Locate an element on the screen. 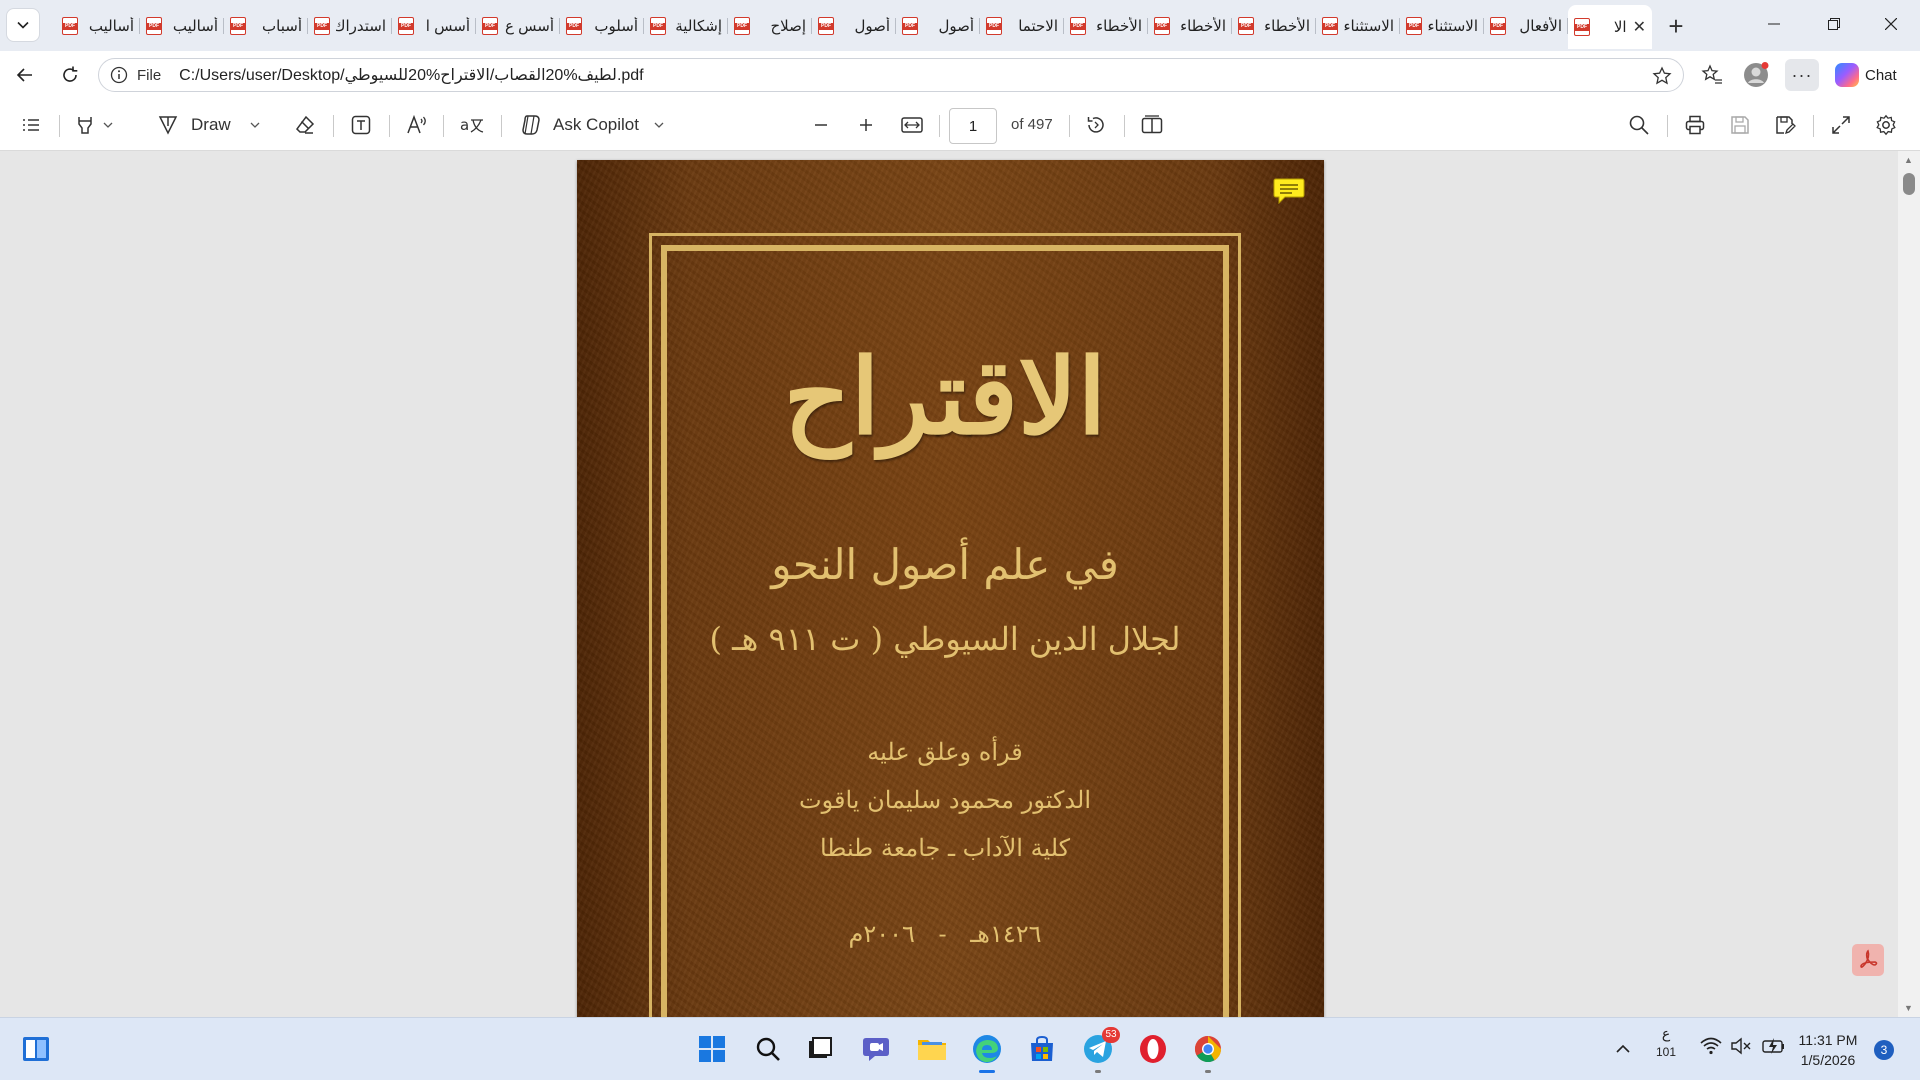 This screenshot has height=1080, width=1920. opera-button is located at coordinates (1153, 1049).